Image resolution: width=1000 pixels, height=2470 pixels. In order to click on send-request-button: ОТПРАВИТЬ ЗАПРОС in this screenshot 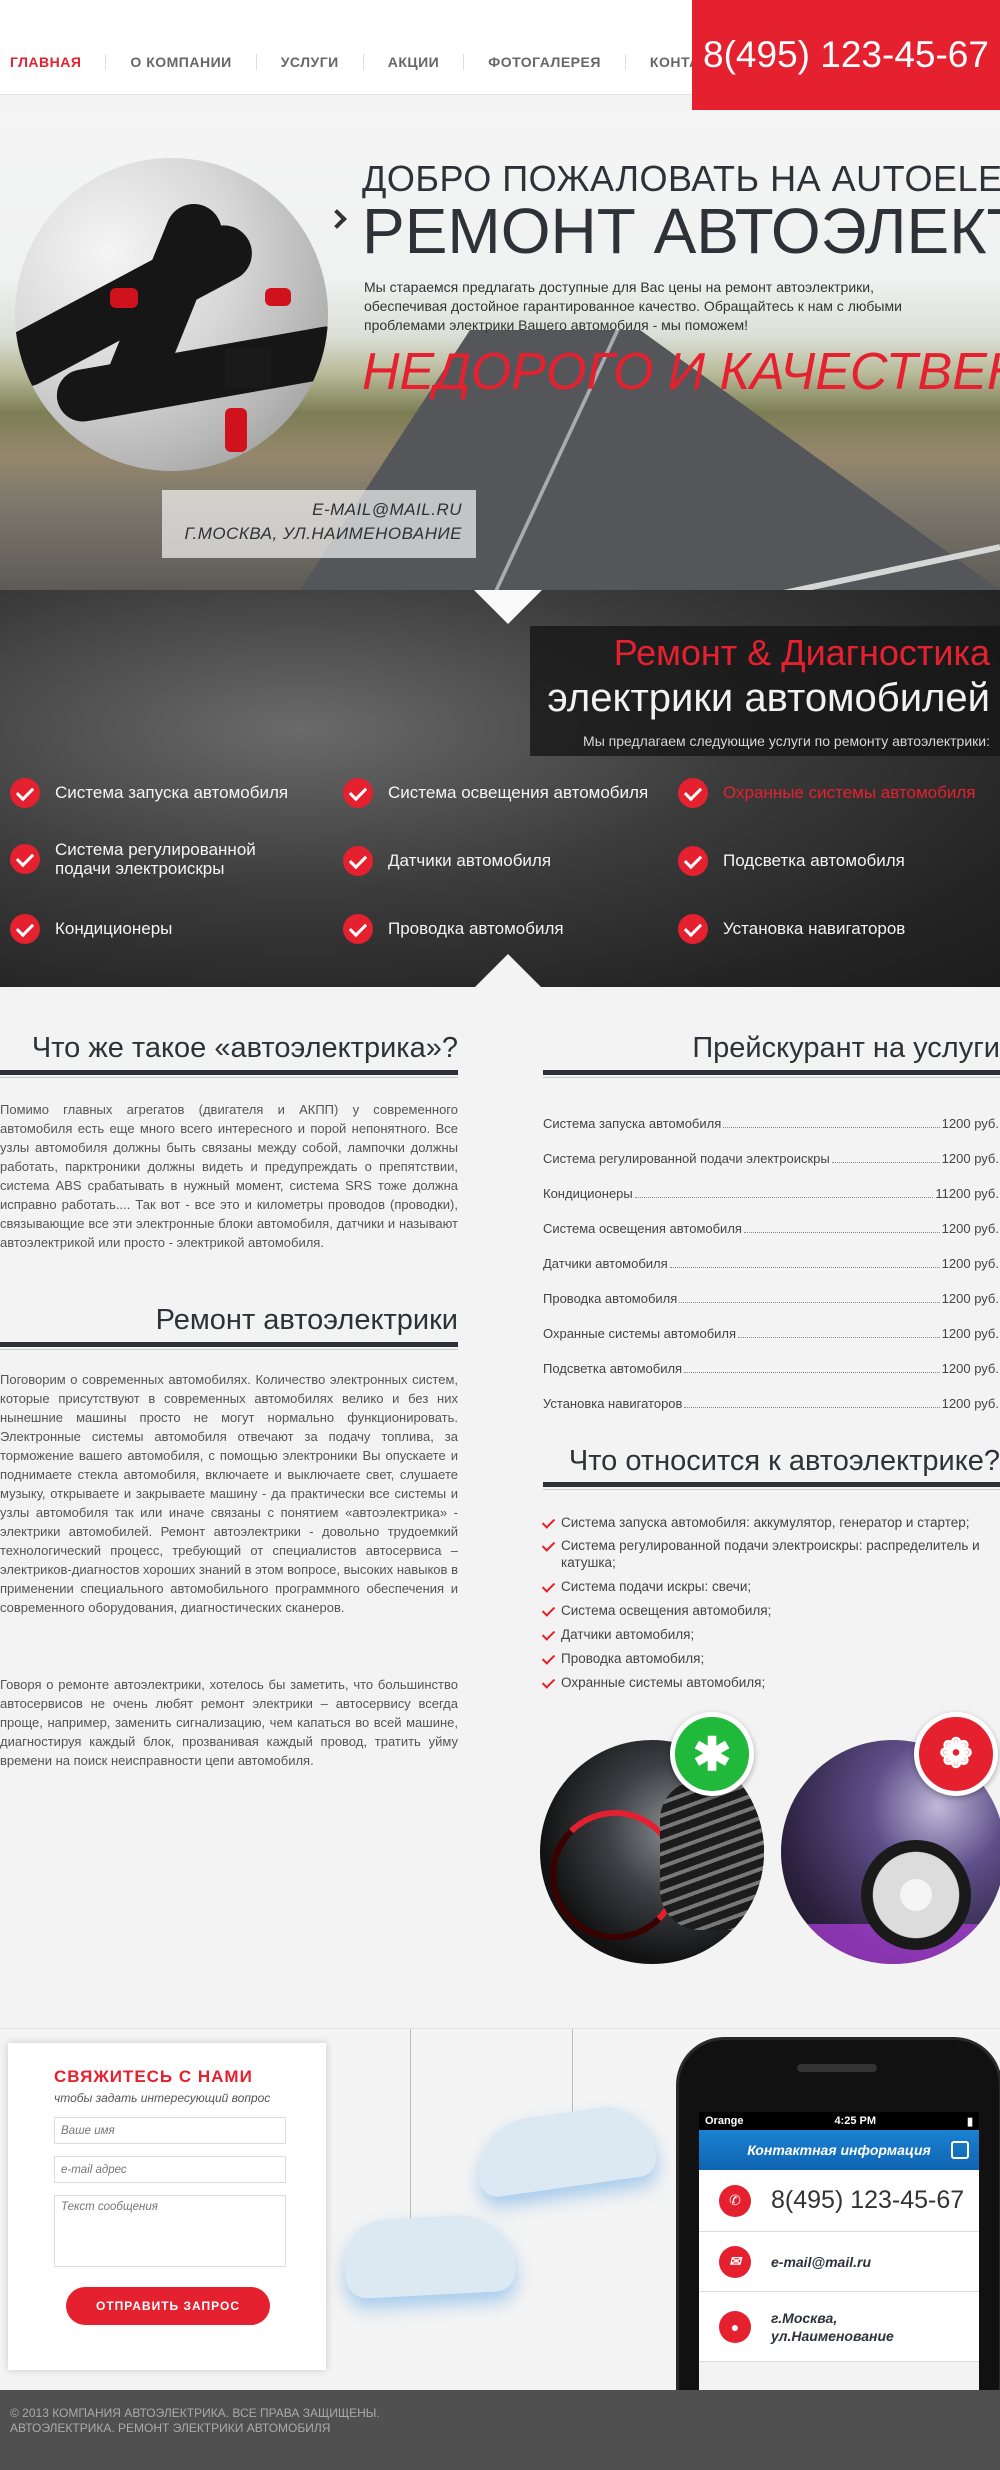, I will do `click(168, 2306)`.